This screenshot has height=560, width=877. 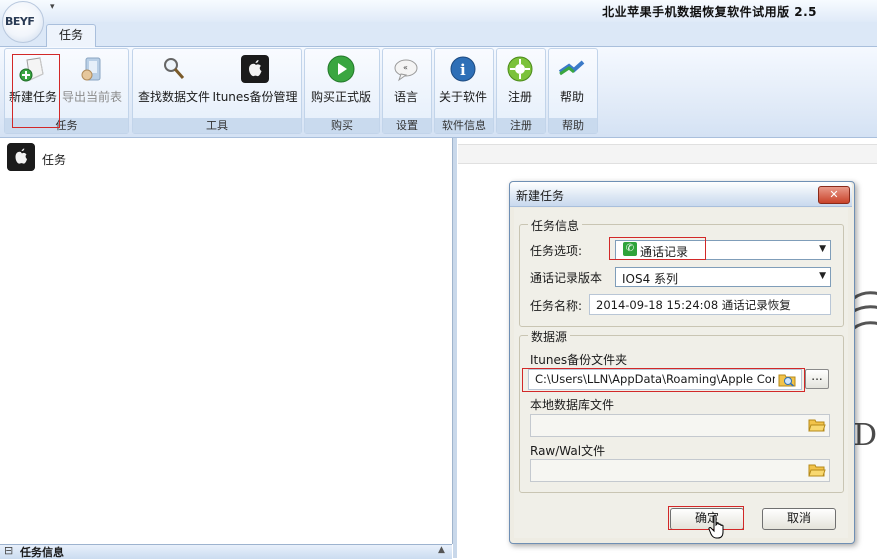 I want to click on ribbon-group-help-label: 帮助, so click(x=573, y=125).